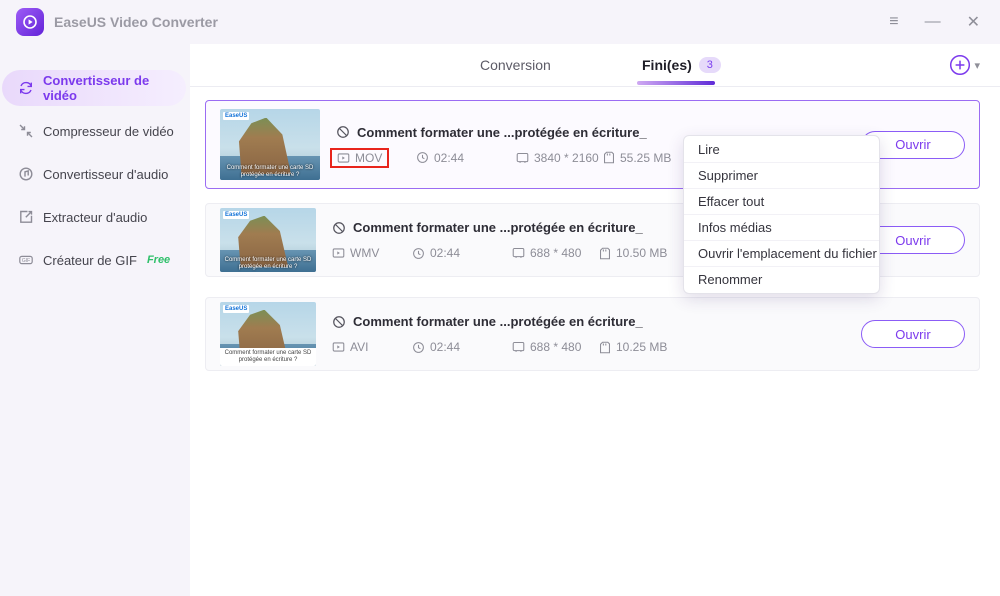 The image size is (1000, 596). What do you see at coordinates (108, 131) in the screenshot?
I see `sidebar-item-label: Compresseur de vidéo` at bounding box center [108, 131].